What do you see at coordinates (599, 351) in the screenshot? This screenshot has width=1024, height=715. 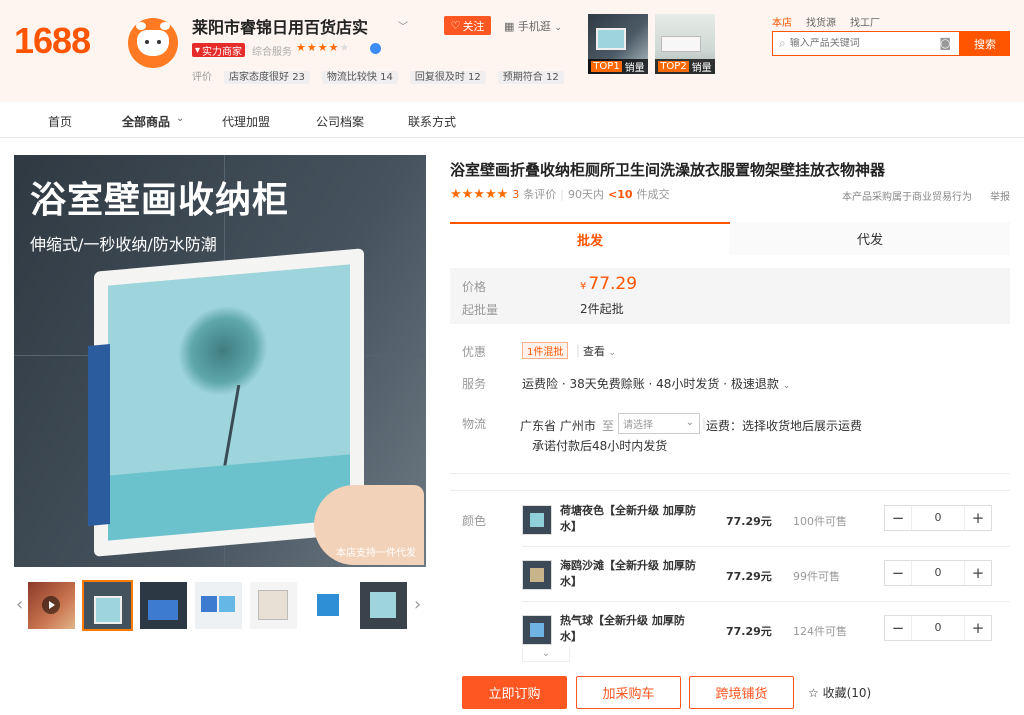 I see `promo-view-link: 查看 ⌄` at bounding box center [599, 351].